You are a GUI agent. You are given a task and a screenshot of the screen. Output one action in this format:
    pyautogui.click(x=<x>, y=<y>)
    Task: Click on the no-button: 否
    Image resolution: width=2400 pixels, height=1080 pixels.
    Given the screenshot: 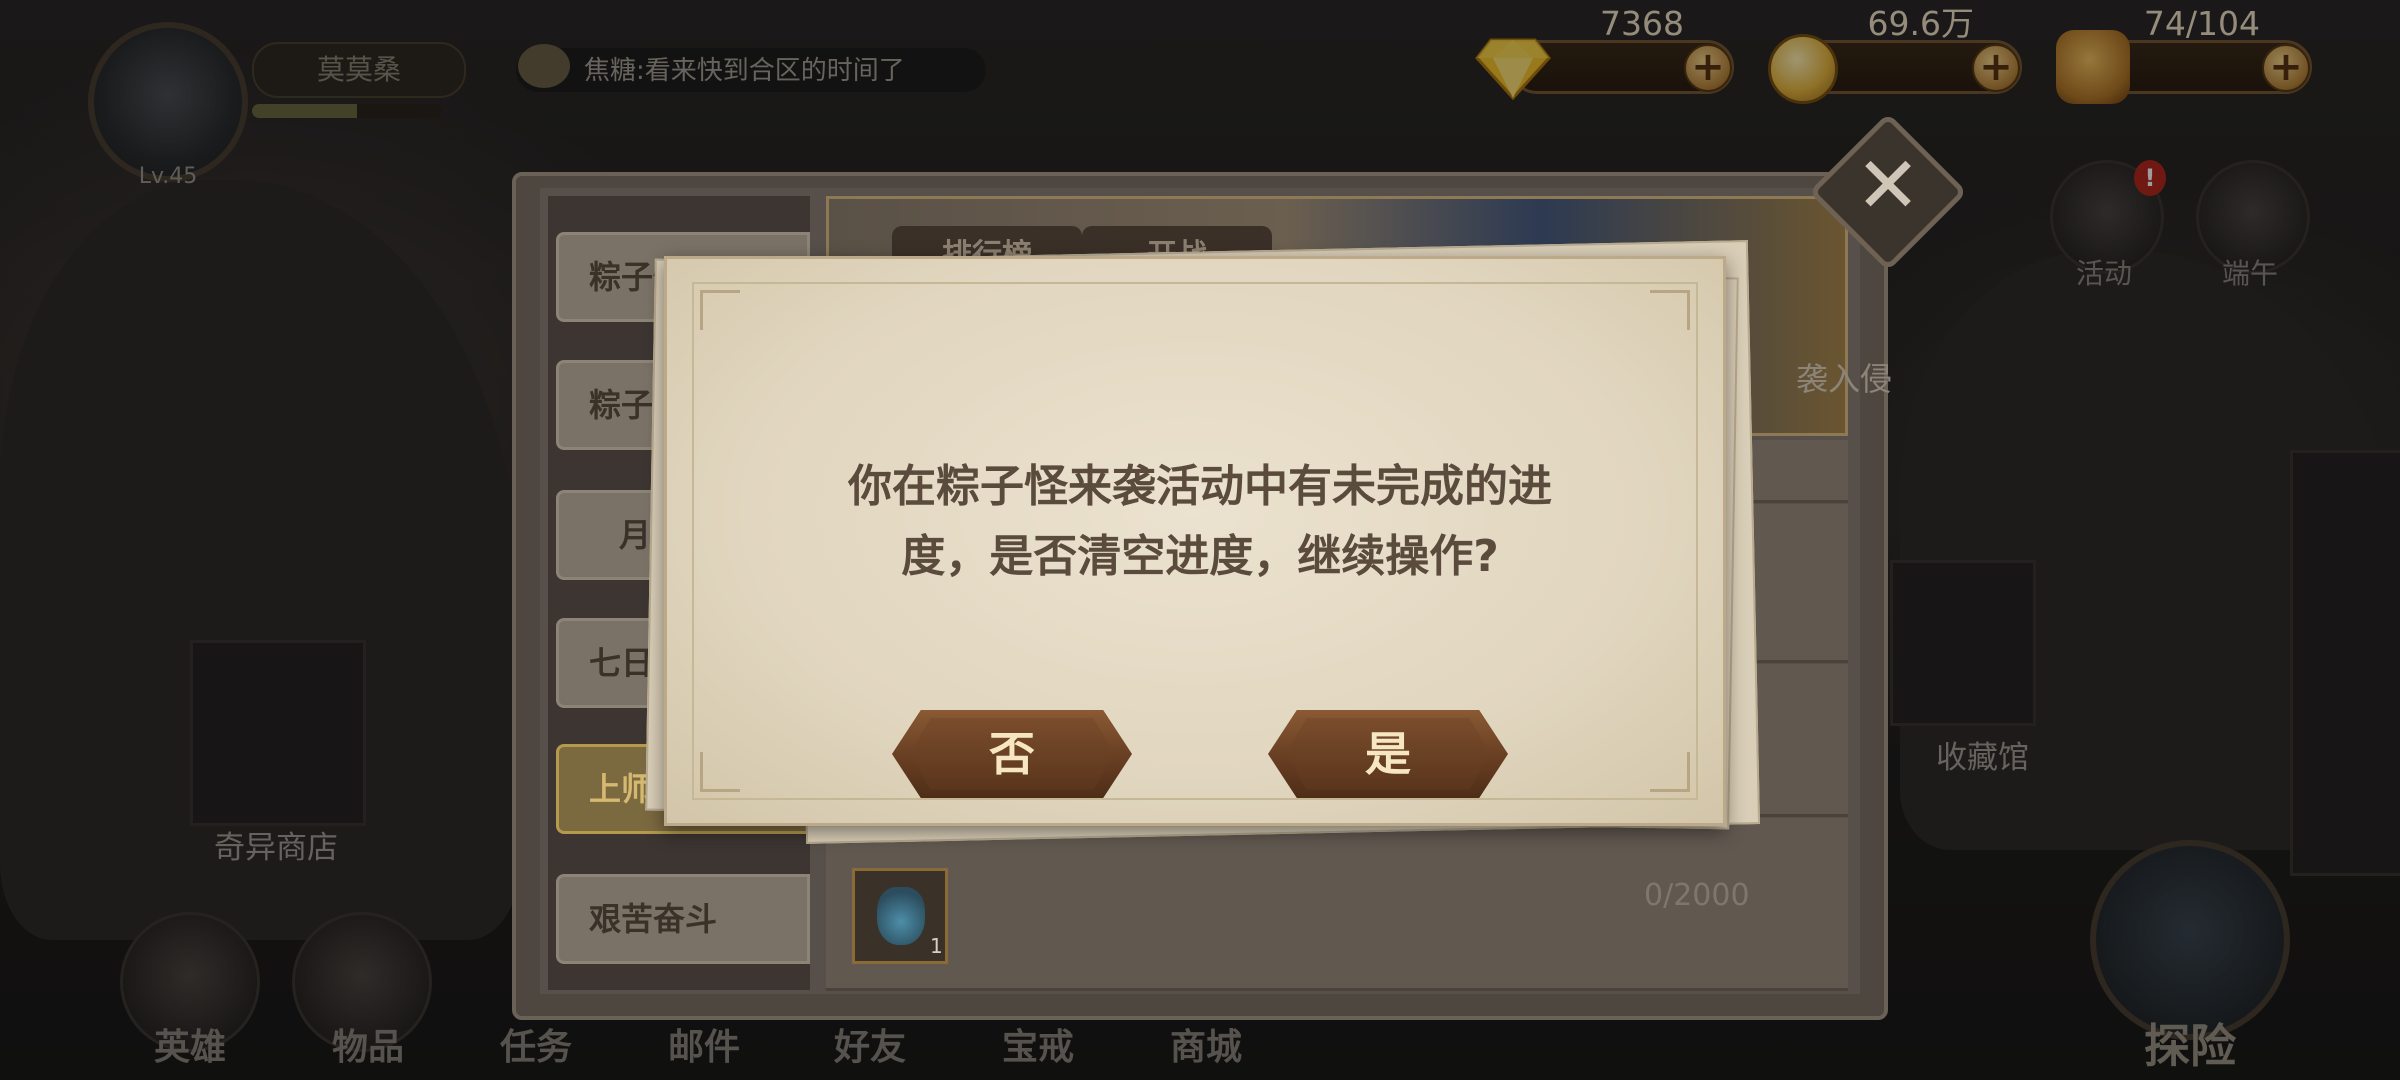 What is the action you would take?
    pyautogui.click(x=1012, y=754)
    